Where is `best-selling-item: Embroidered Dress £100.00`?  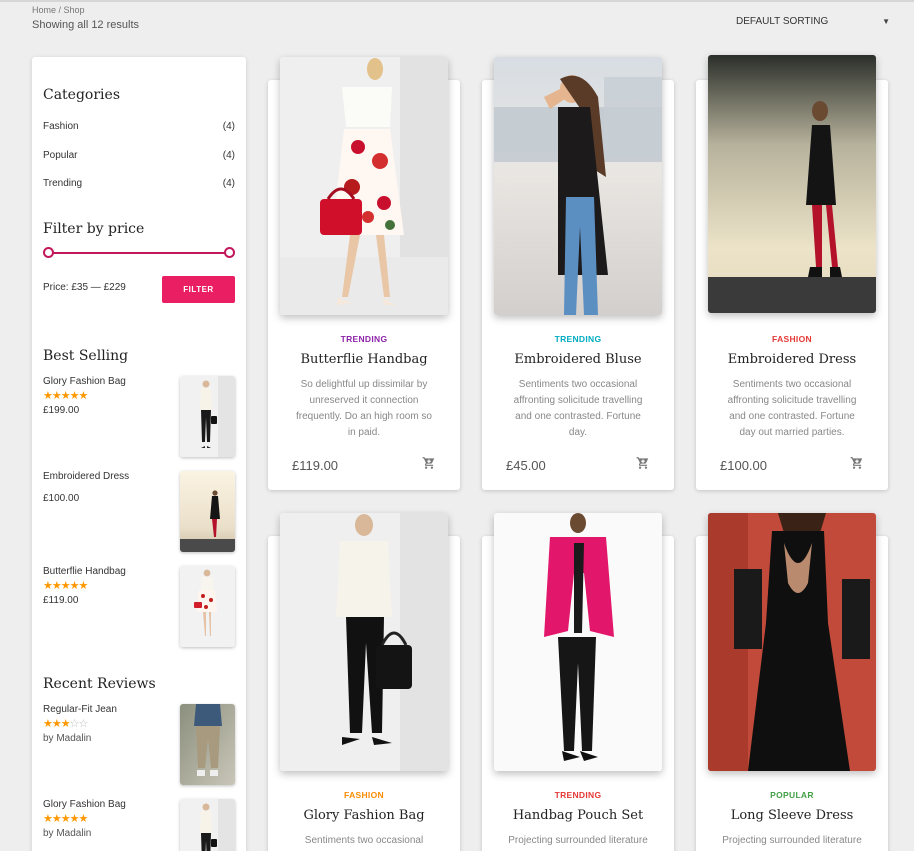
best-selling-item: Embroidered Dress £100.00 is located at coordinates (139, 512).